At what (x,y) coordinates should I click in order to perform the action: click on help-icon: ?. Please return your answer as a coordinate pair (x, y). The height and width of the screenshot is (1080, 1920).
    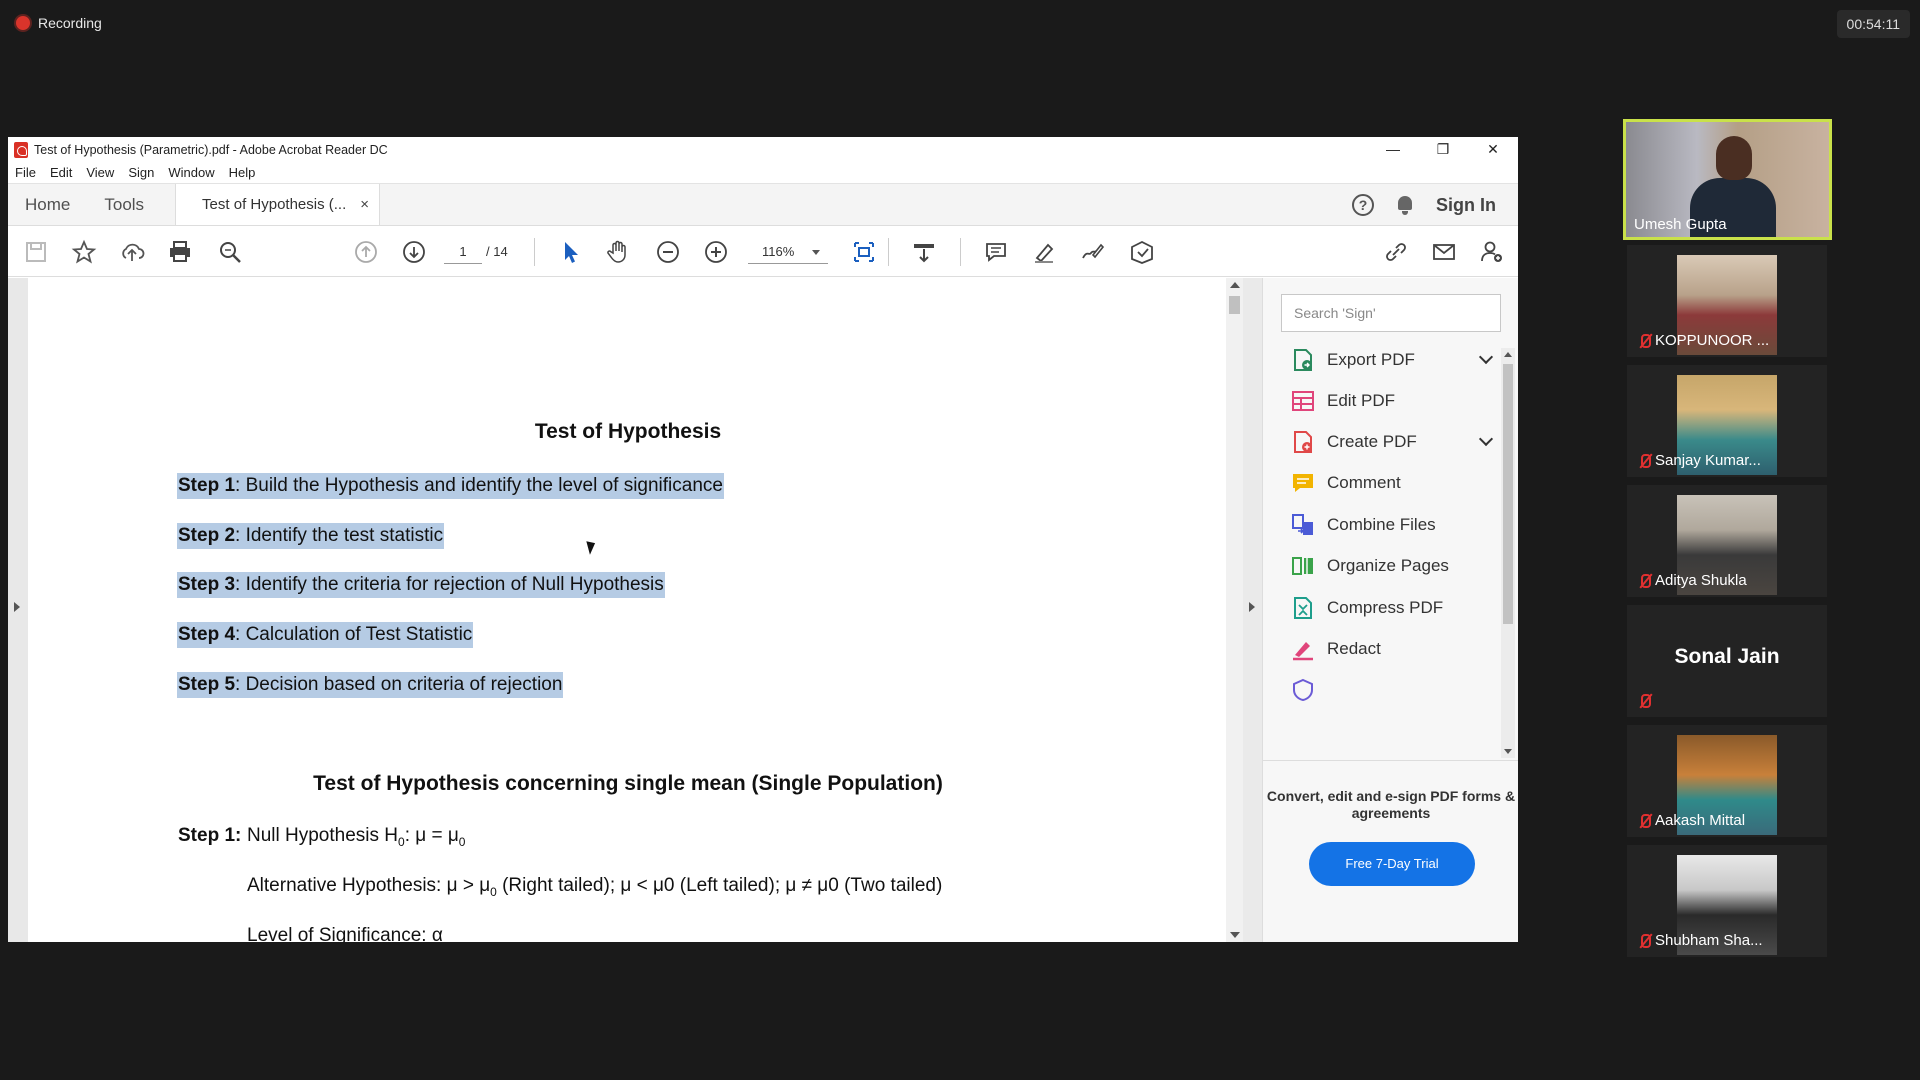
    Looking at the image, I should click on (1363, 205).